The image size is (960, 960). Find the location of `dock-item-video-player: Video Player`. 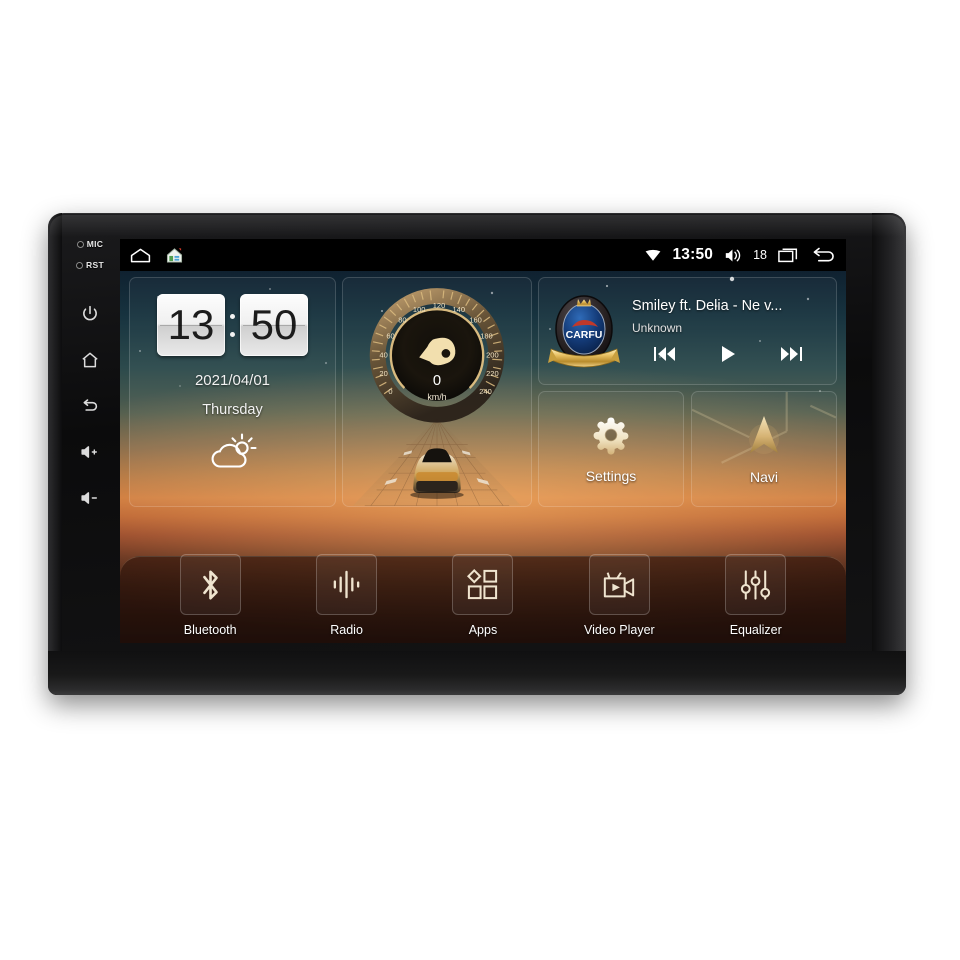

dock-item-video-player: Video Player is located at coordinates (619, 595).